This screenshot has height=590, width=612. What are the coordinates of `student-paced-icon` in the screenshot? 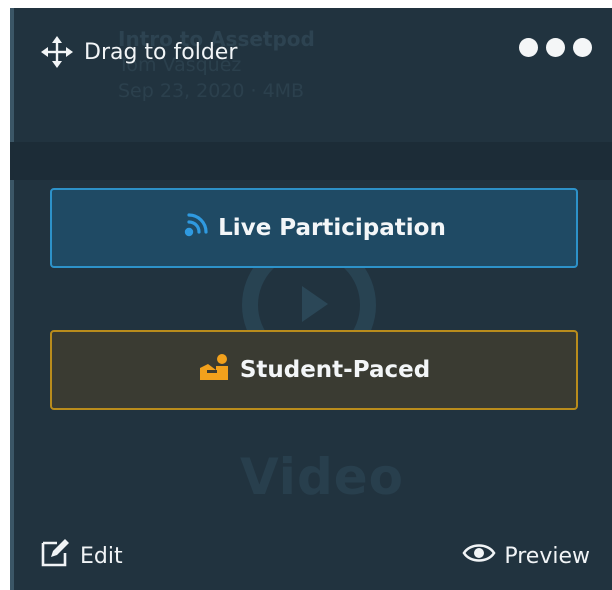 It's located at (215, 370).